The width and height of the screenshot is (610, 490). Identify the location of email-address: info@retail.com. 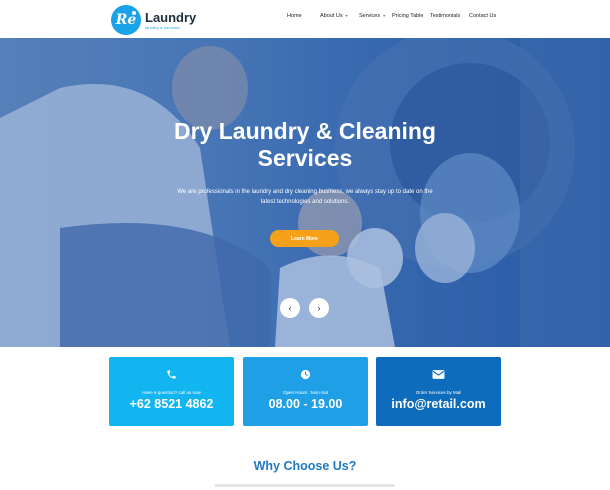
(438, 404).